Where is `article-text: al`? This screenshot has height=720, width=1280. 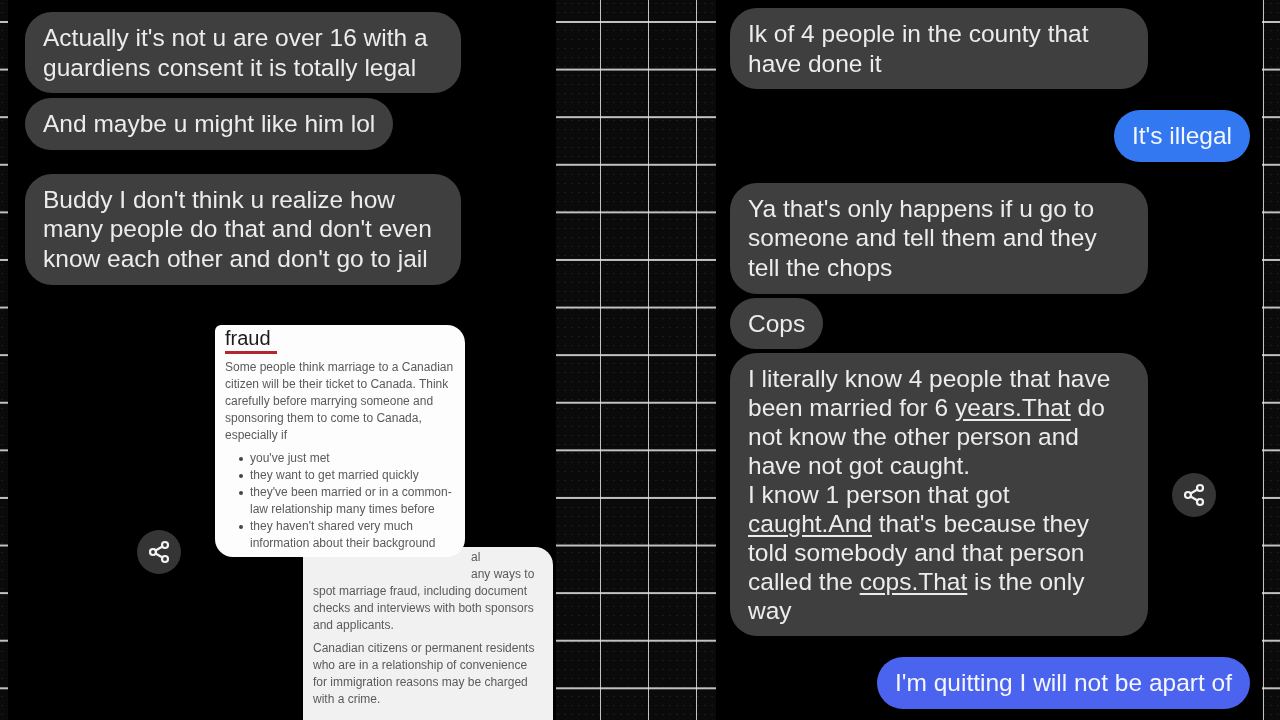 article-text: al is located at coordinates (476, 556).